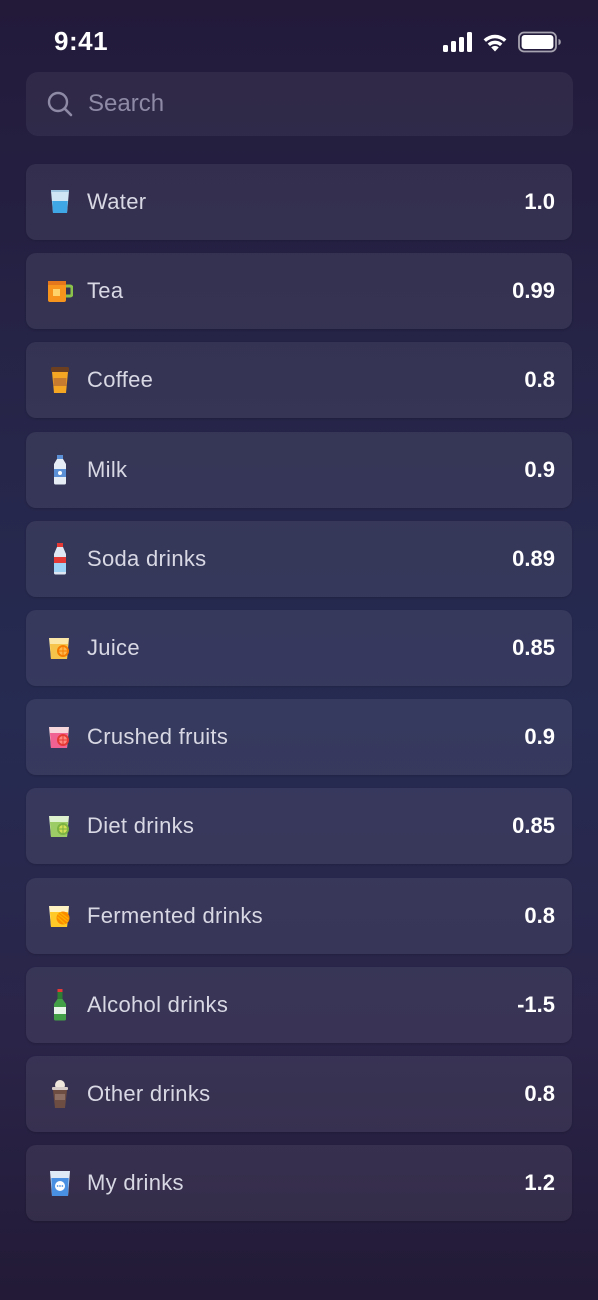  Describe the element at coordinates (60, 1183) in the screenshot. I see `my-drink-cup-icon` at that location.